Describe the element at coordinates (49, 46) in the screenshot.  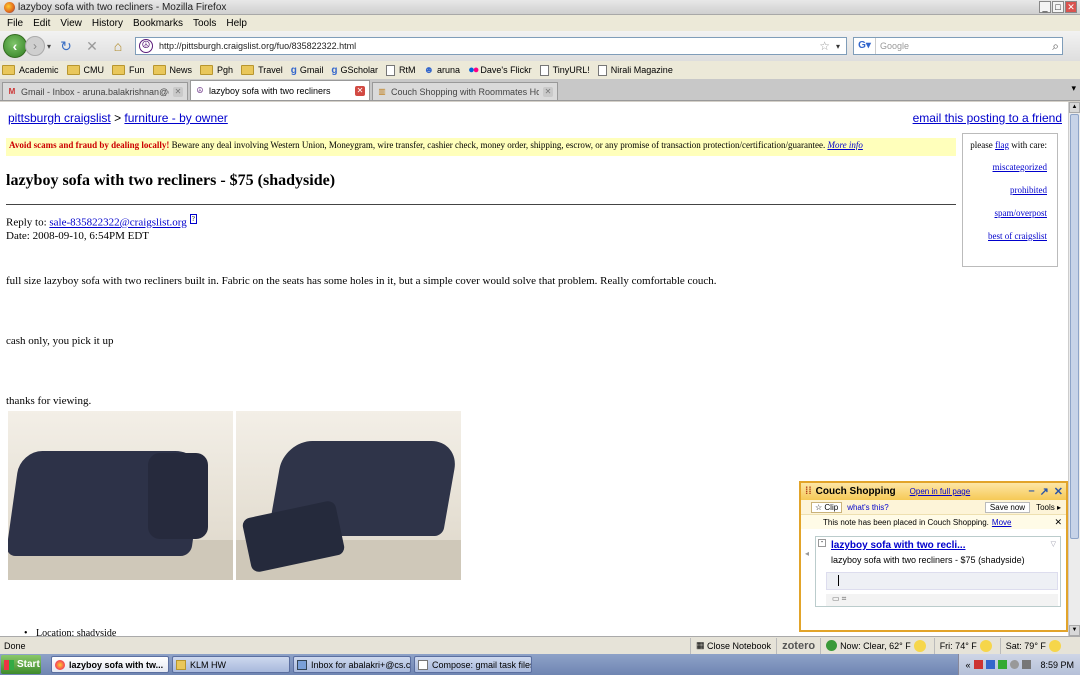
I see `history-dropdown-icon: ▾` at that location.